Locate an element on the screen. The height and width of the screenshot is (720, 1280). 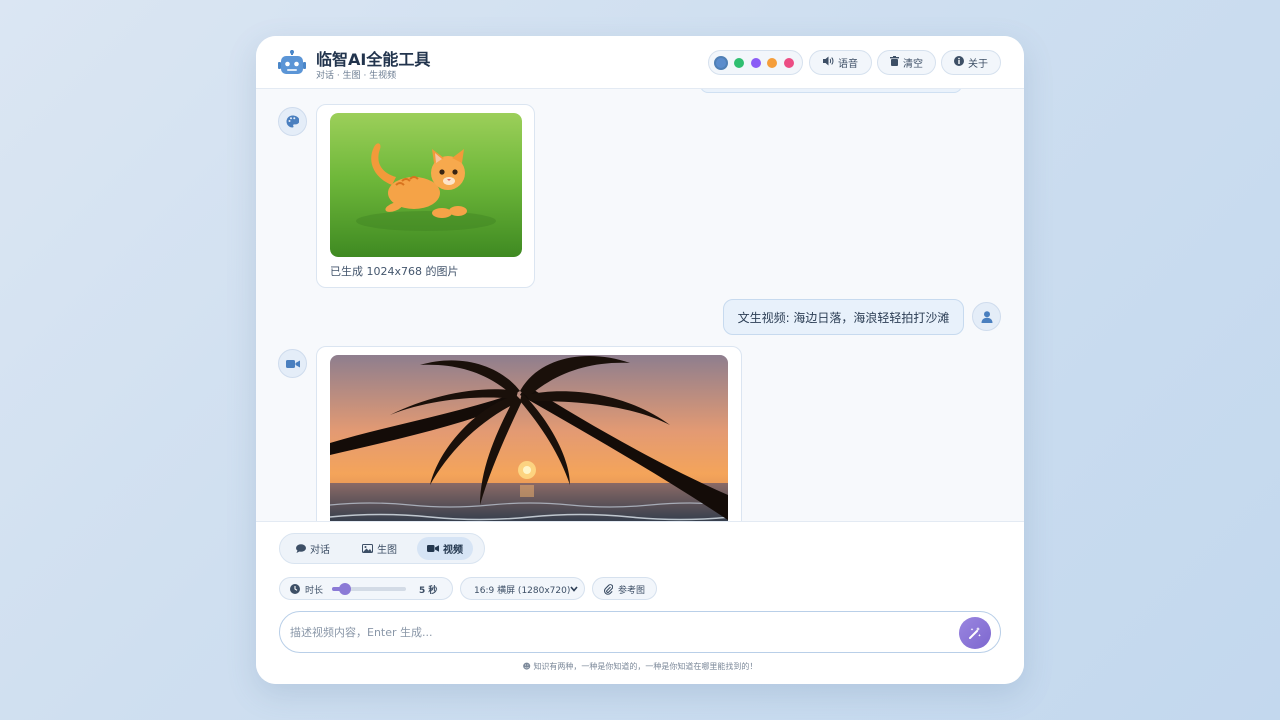
theme-color-picker is located at coordinates (755, 62).